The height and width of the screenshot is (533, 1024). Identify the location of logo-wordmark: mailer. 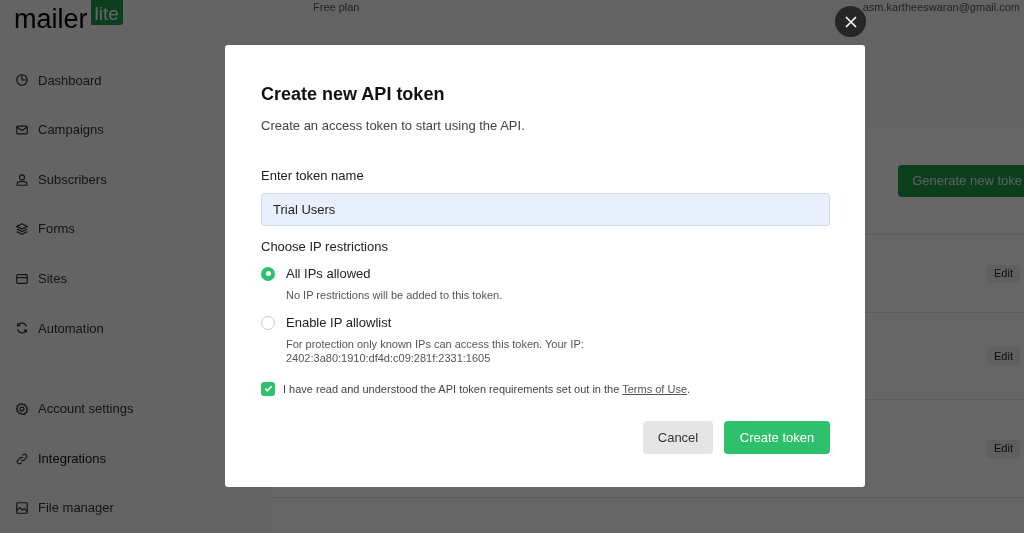
(51, 19).